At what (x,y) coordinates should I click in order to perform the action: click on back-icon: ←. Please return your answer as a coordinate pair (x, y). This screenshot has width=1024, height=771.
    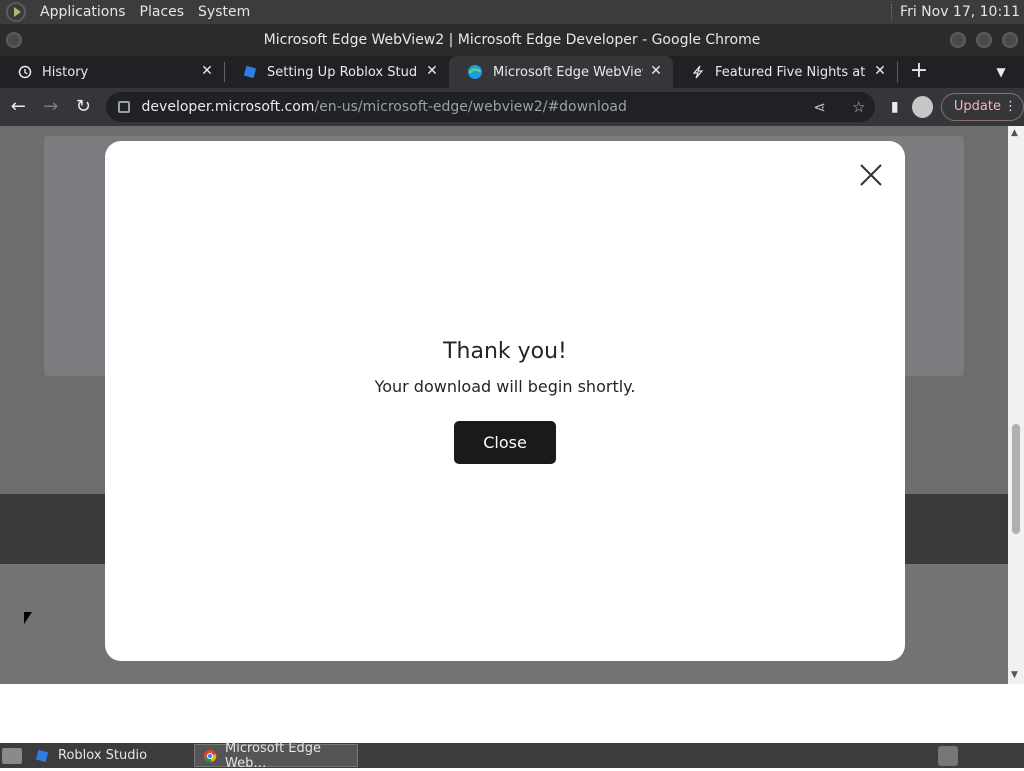
    Looking at the image, I should click on (18, 107).